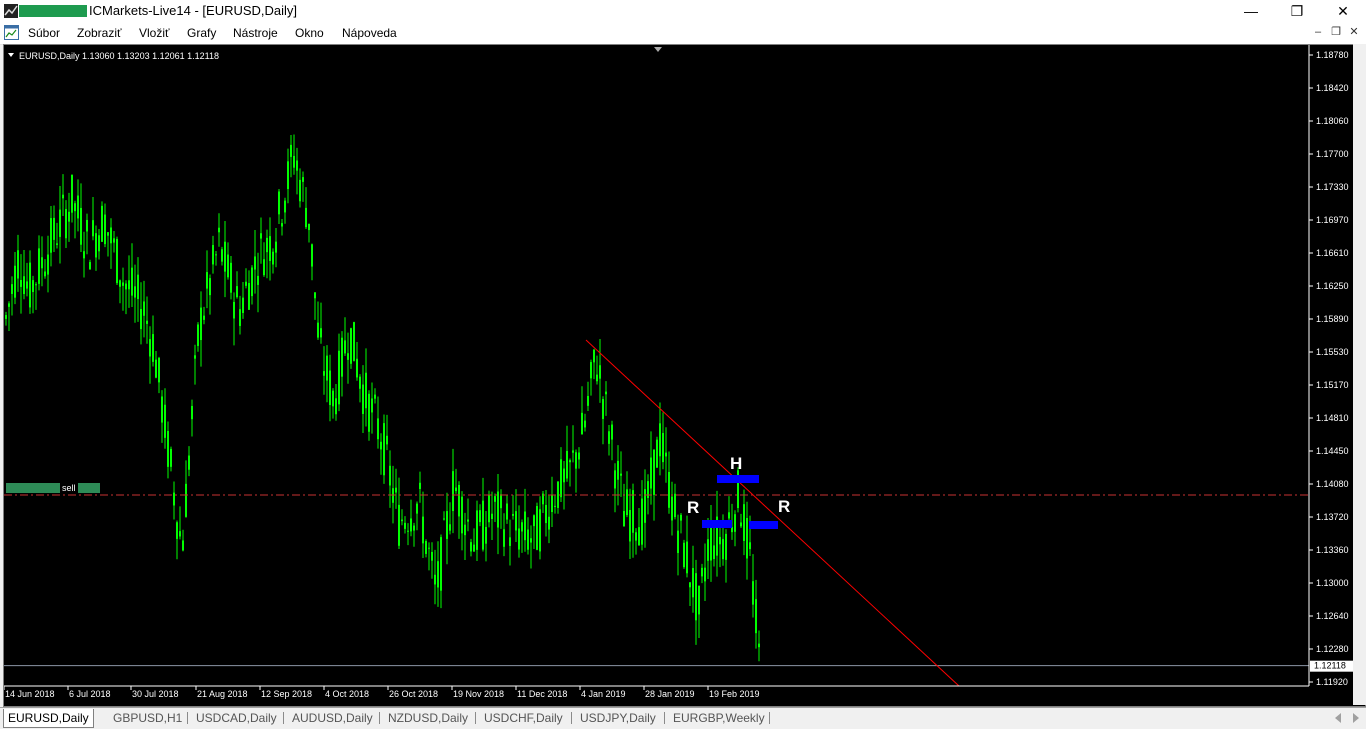  Describe the element at coordinates (1359, 374) in the screenshot. I see `vertical-scrollbar` at that location.